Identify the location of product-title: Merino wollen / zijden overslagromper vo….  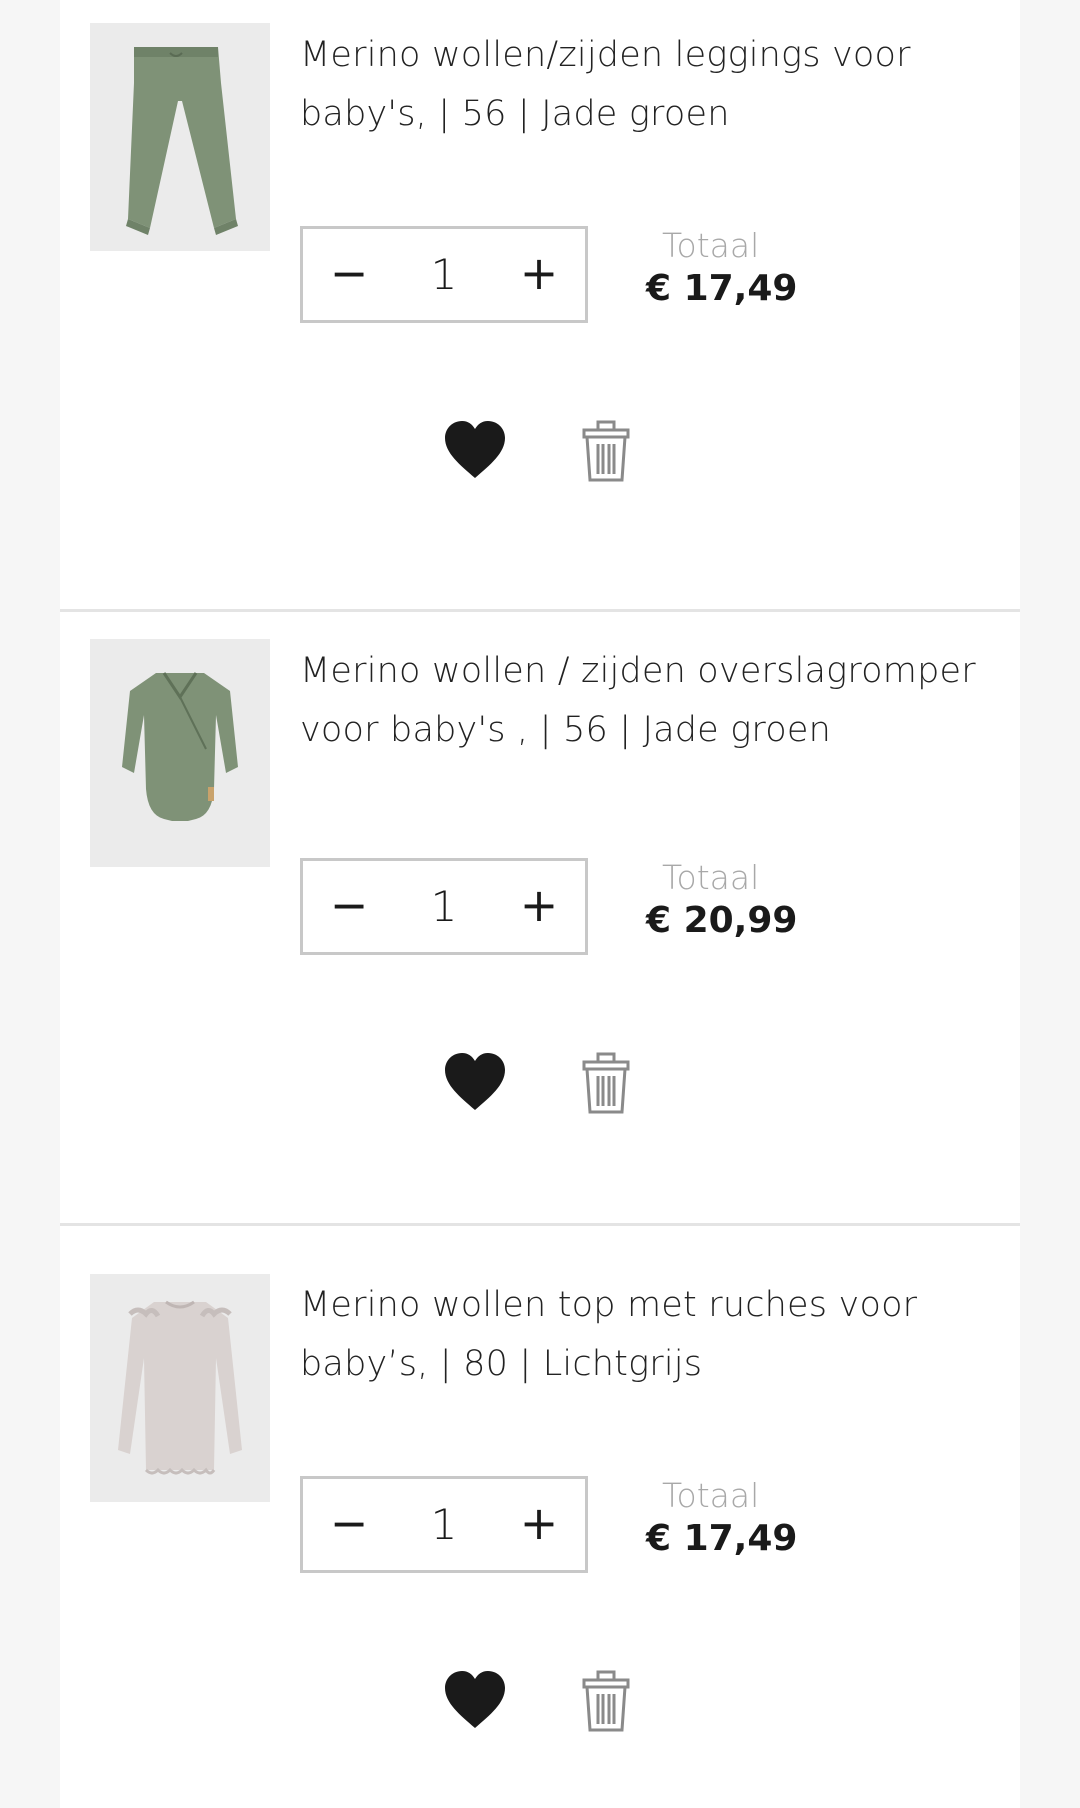
(650, 701).